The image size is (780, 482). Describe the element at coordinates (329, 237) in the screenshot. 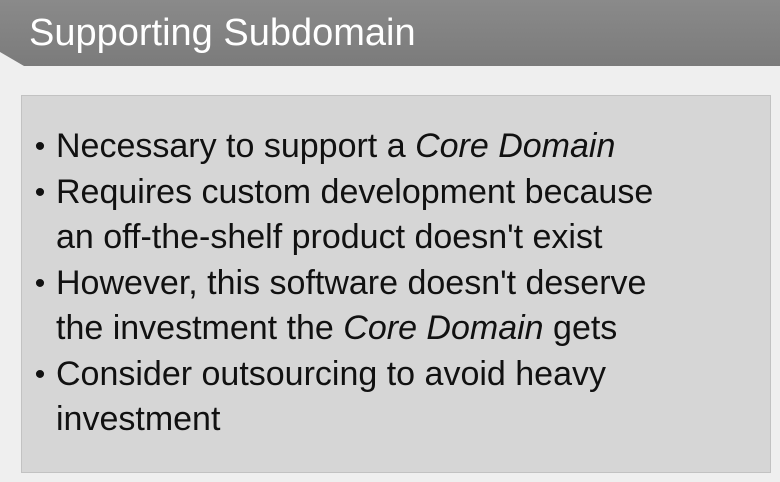

I see `bullet-text: an off-the-shelf product doesn't exist` at that location.